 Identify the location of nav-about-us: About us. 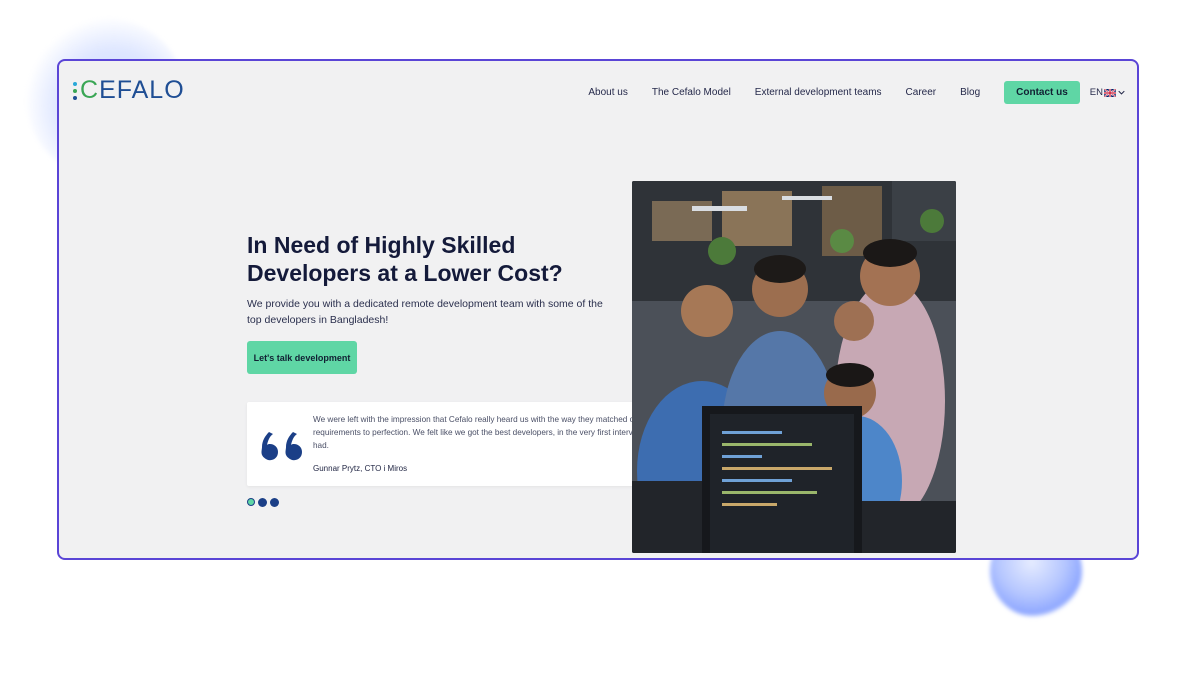
(607, 92).